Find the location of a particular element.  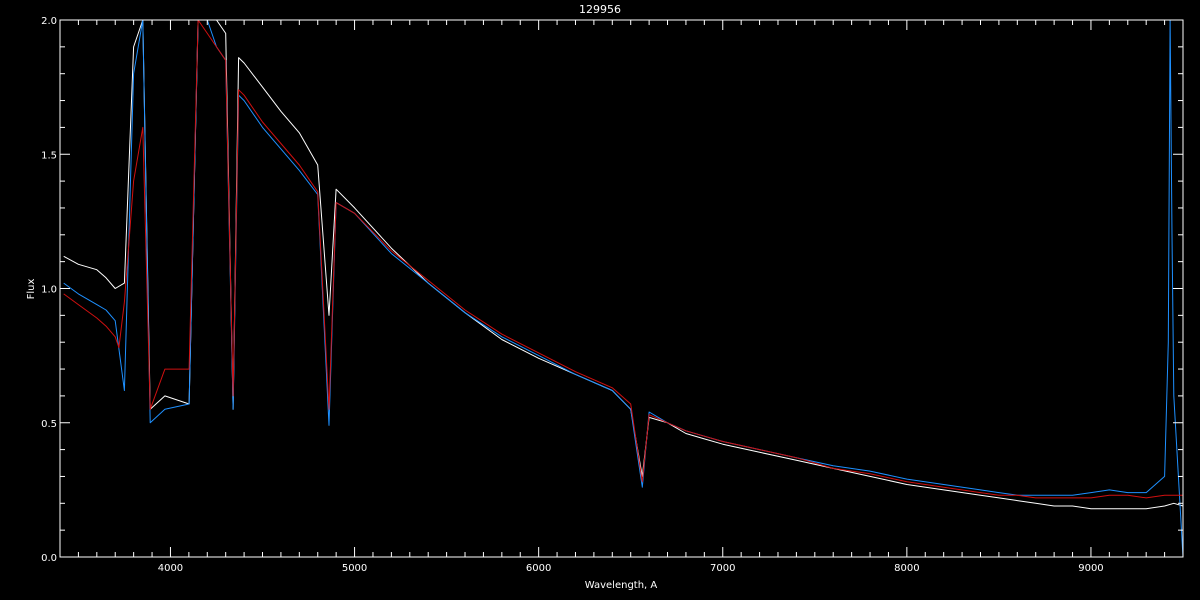

x-tick-label: 5000 is located at coordinates (354, 568).